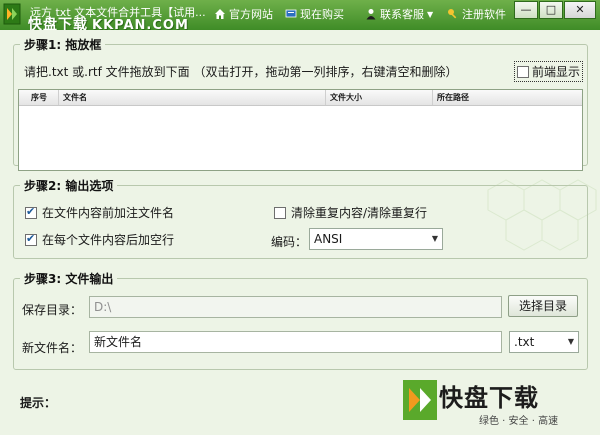 The height and width of the screenshot is (435, 600). I want to click on column-filename: 文件名, so click(192, 97).